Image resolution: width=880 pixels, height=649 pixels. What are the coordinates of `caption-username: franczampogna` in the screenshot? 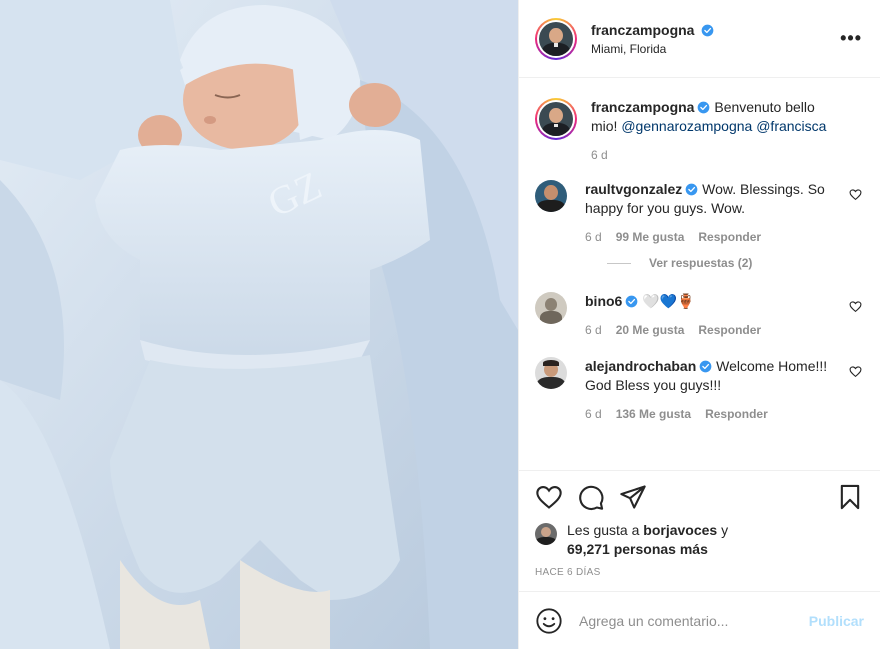 It's located at (642, 107).